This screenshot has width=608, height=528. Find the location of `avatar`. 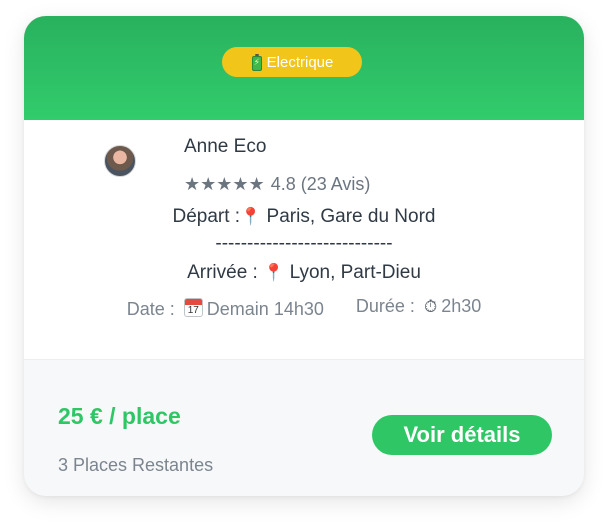

avatar is located at coordinates (120, 161).